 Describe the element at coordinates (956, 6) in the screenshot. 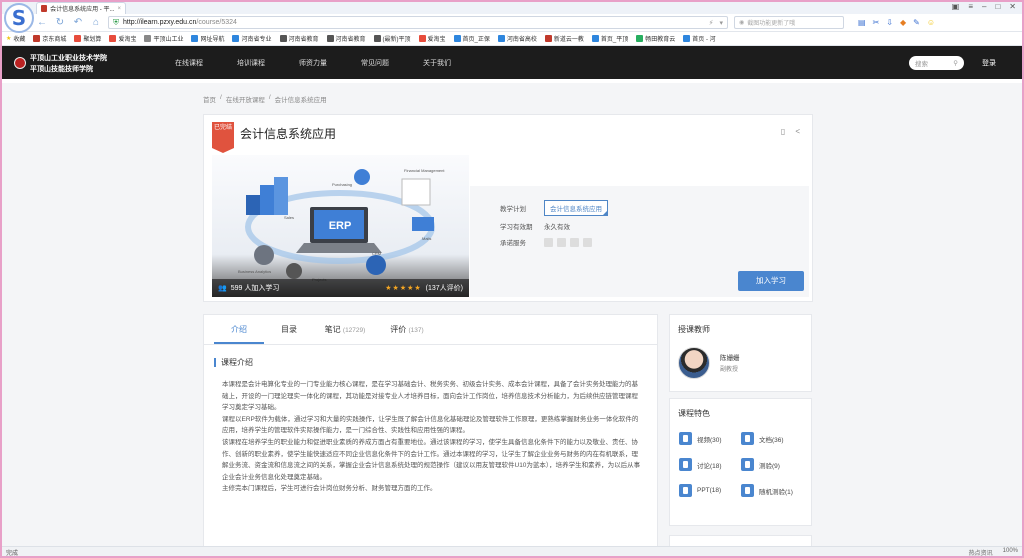

I see `skin-icon: ▣` at that location.